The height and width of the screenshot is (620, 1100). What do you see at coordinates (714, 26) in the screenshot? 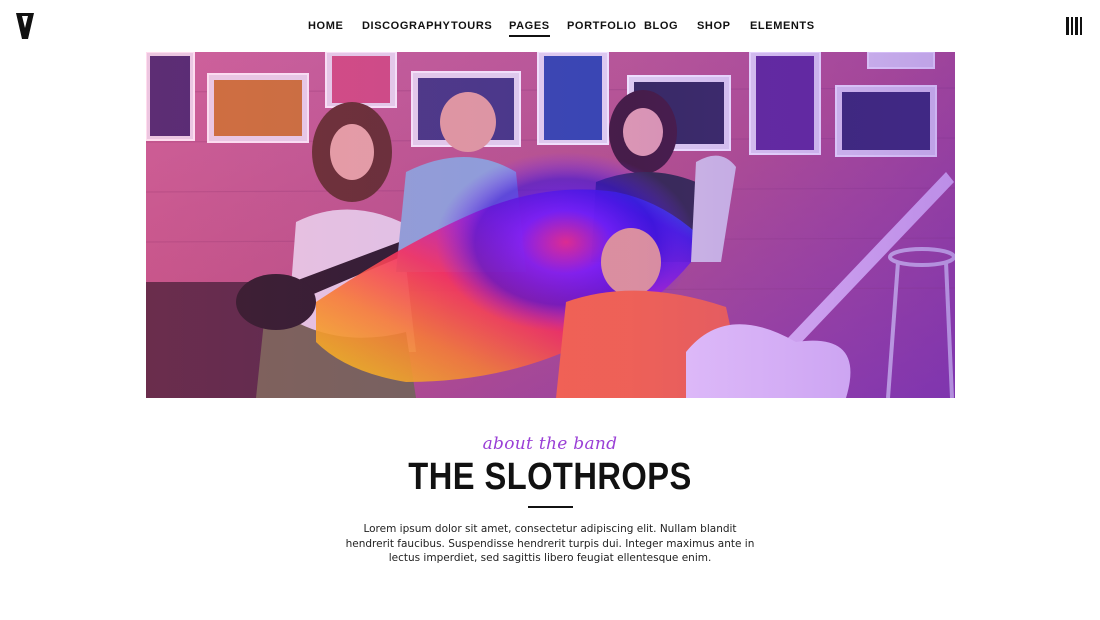
I see `nav-item-shop: SHOP` at bounding box center [714, 26].